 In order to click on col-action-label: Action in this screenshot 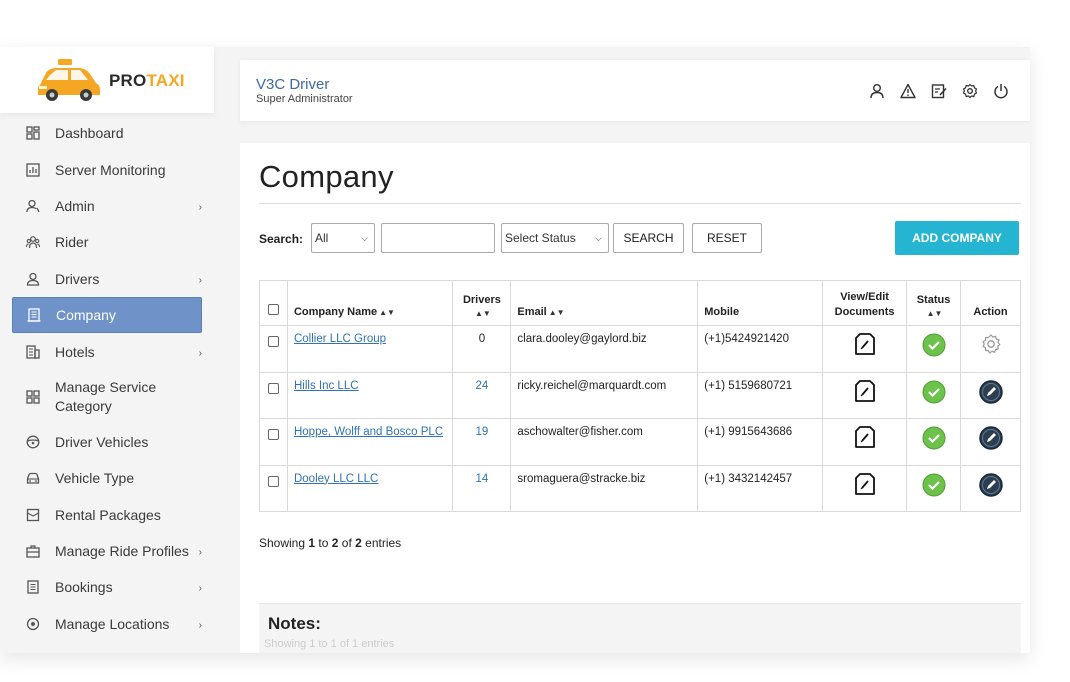, I will do `click(990, 312)`.